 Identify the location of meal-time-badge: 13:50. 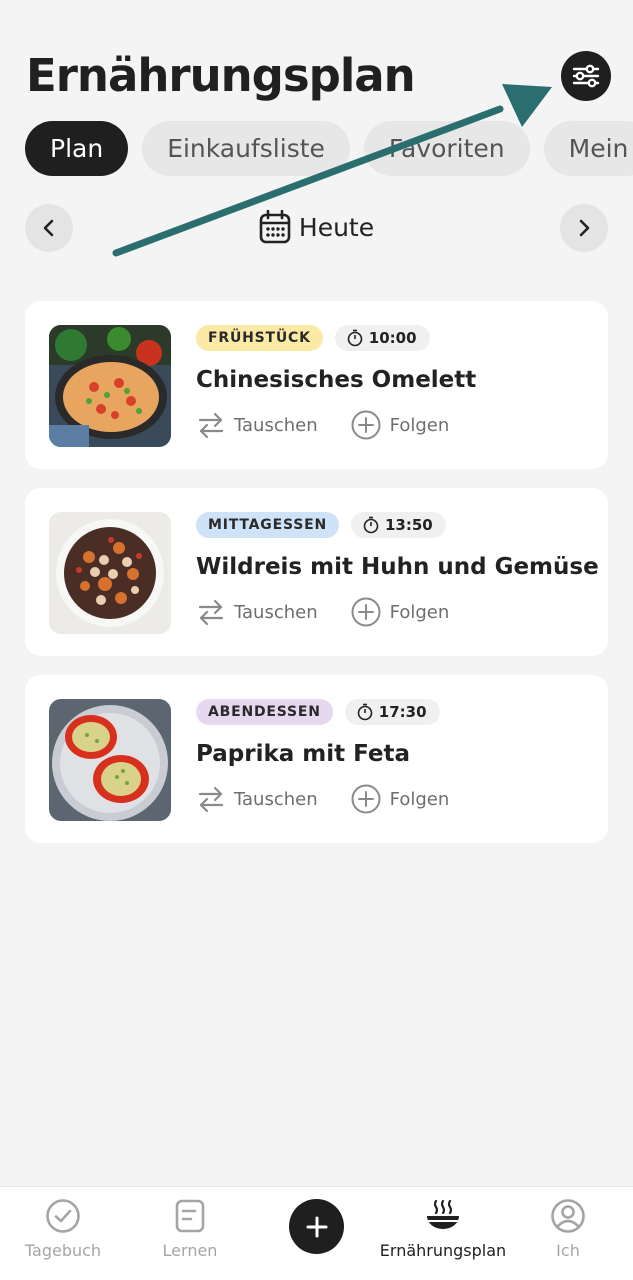
(398, 525).